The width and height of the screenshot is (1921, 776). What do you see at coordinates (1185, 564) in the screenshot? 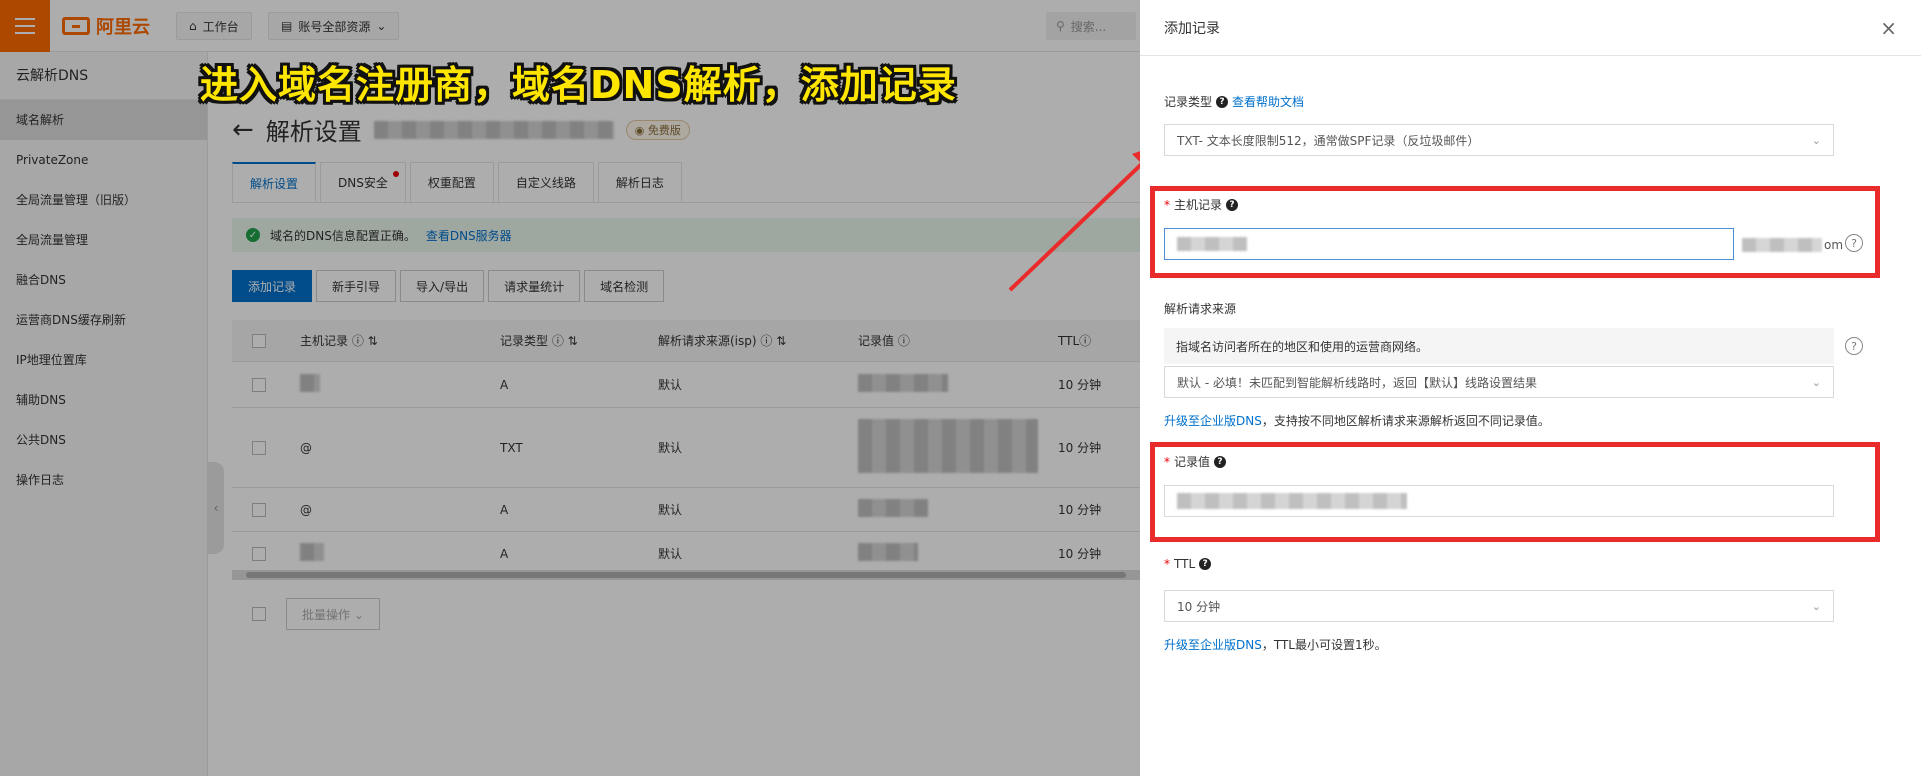
I see `ttl-label-text: TTL` at bounding box center [1185, 564].